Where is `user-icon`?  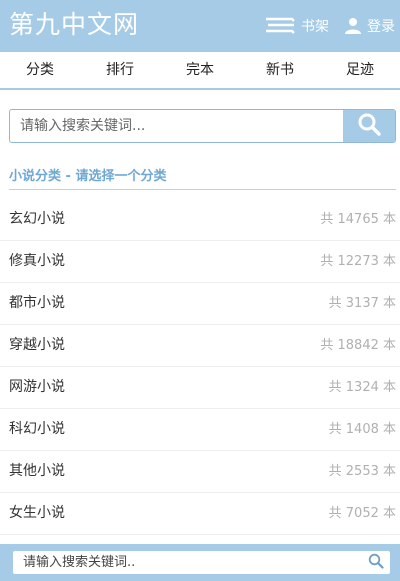 user-icon is located at coordinates (353, 26).